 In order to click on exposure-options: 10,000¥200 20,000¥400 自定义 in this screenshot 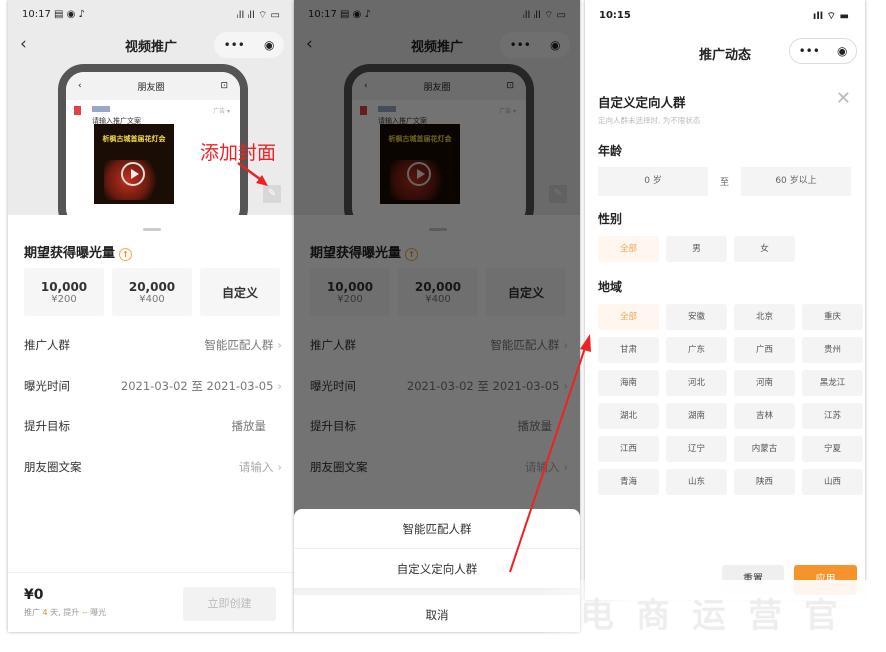, I will do `click(152, 292)`.